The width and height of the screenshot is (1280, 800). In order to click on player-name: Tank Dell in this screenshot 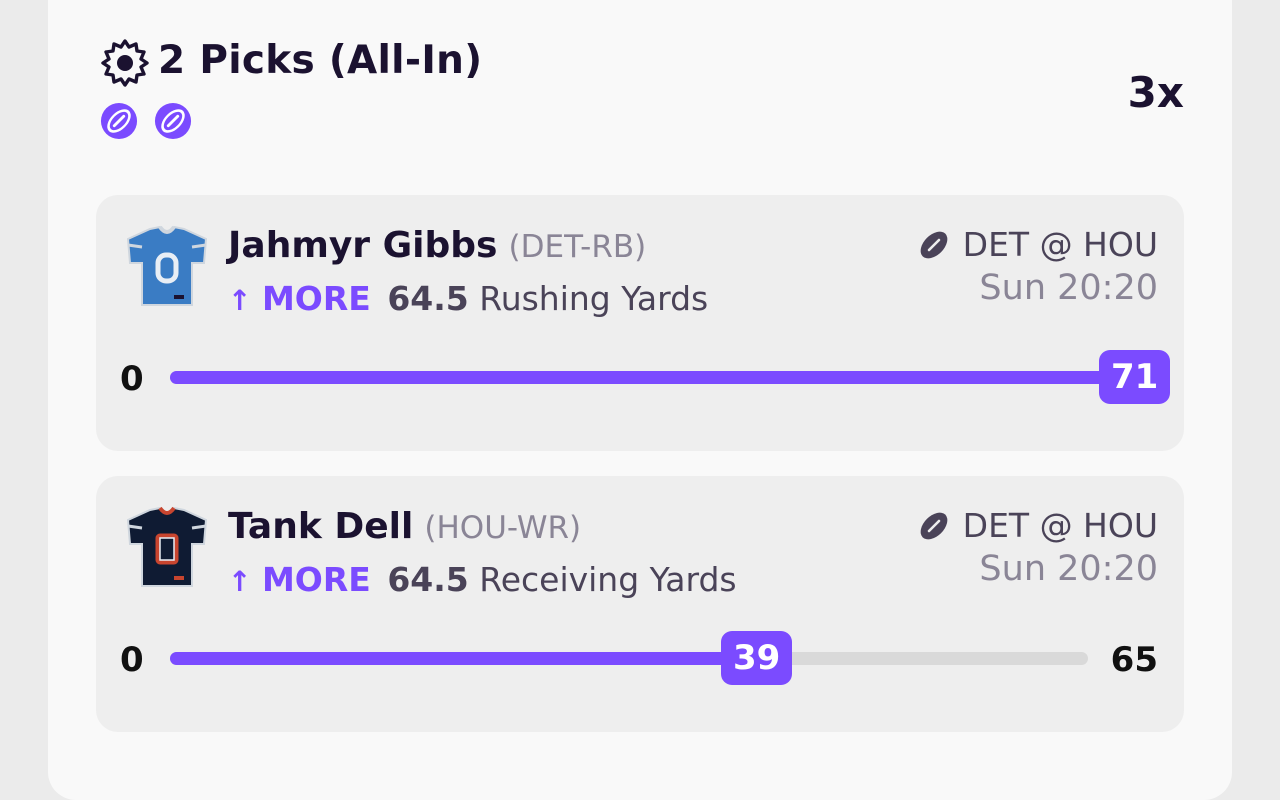, I will do `click(321, 526)`.